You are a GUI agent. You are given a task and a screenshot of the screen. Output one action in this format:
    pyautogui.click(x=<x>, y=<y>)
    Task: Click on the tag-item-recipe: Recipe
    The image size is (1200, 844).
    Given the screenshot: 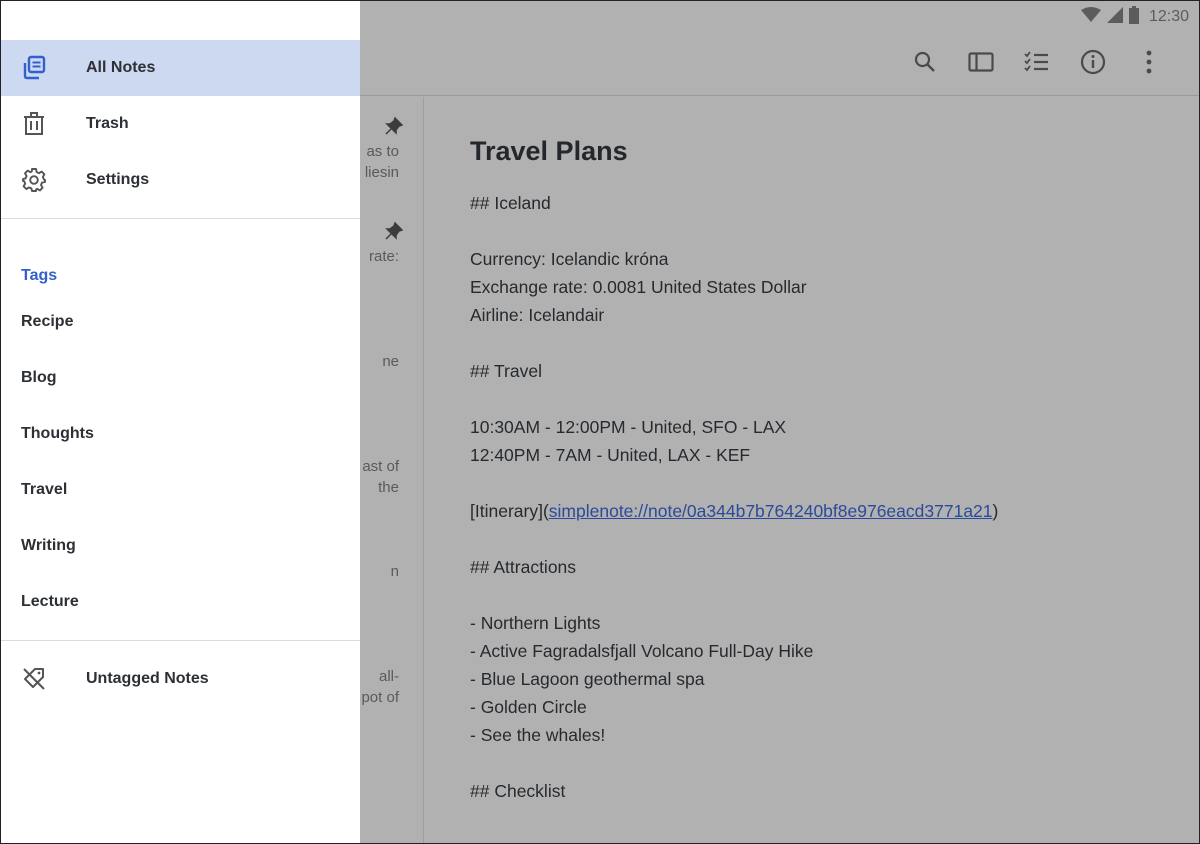 What is the action you would take?
    pyautogui.click(x=180, y=322)
    